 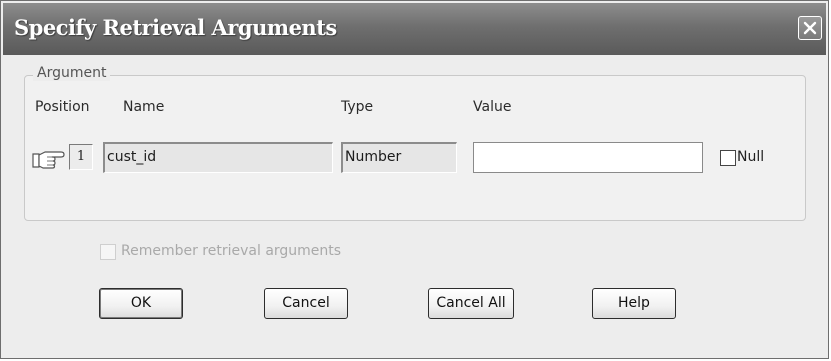 What do you see at coordinates (175, 27) in the screenshot?
I see `dialog-title: Specify Retrieval Arguments` at bounding box center [175, 27].